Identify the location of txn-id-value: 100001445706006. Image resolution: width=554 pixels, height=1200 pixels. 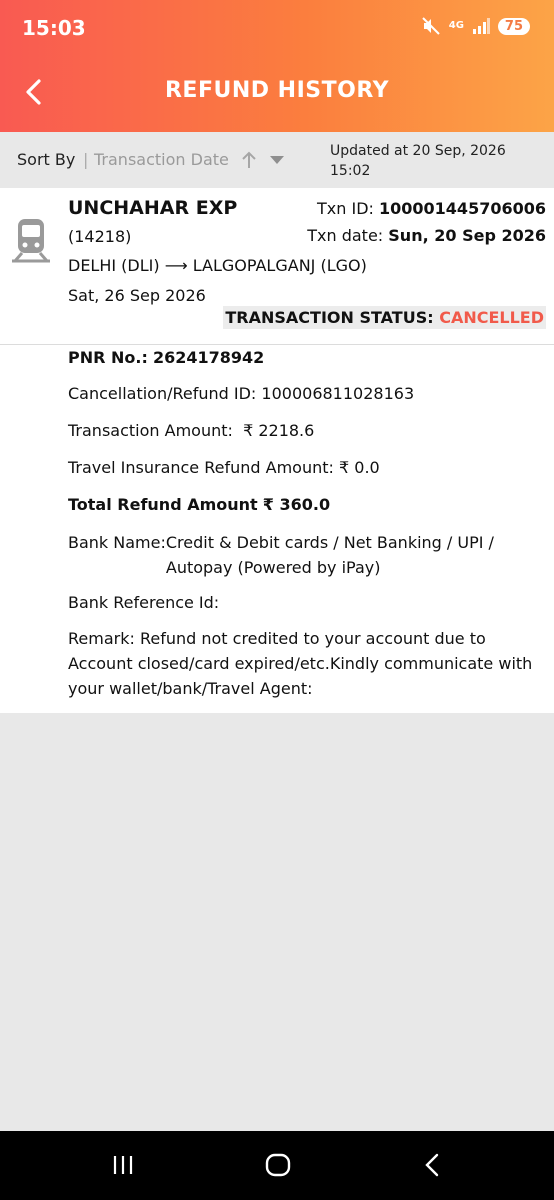
(462, 208).